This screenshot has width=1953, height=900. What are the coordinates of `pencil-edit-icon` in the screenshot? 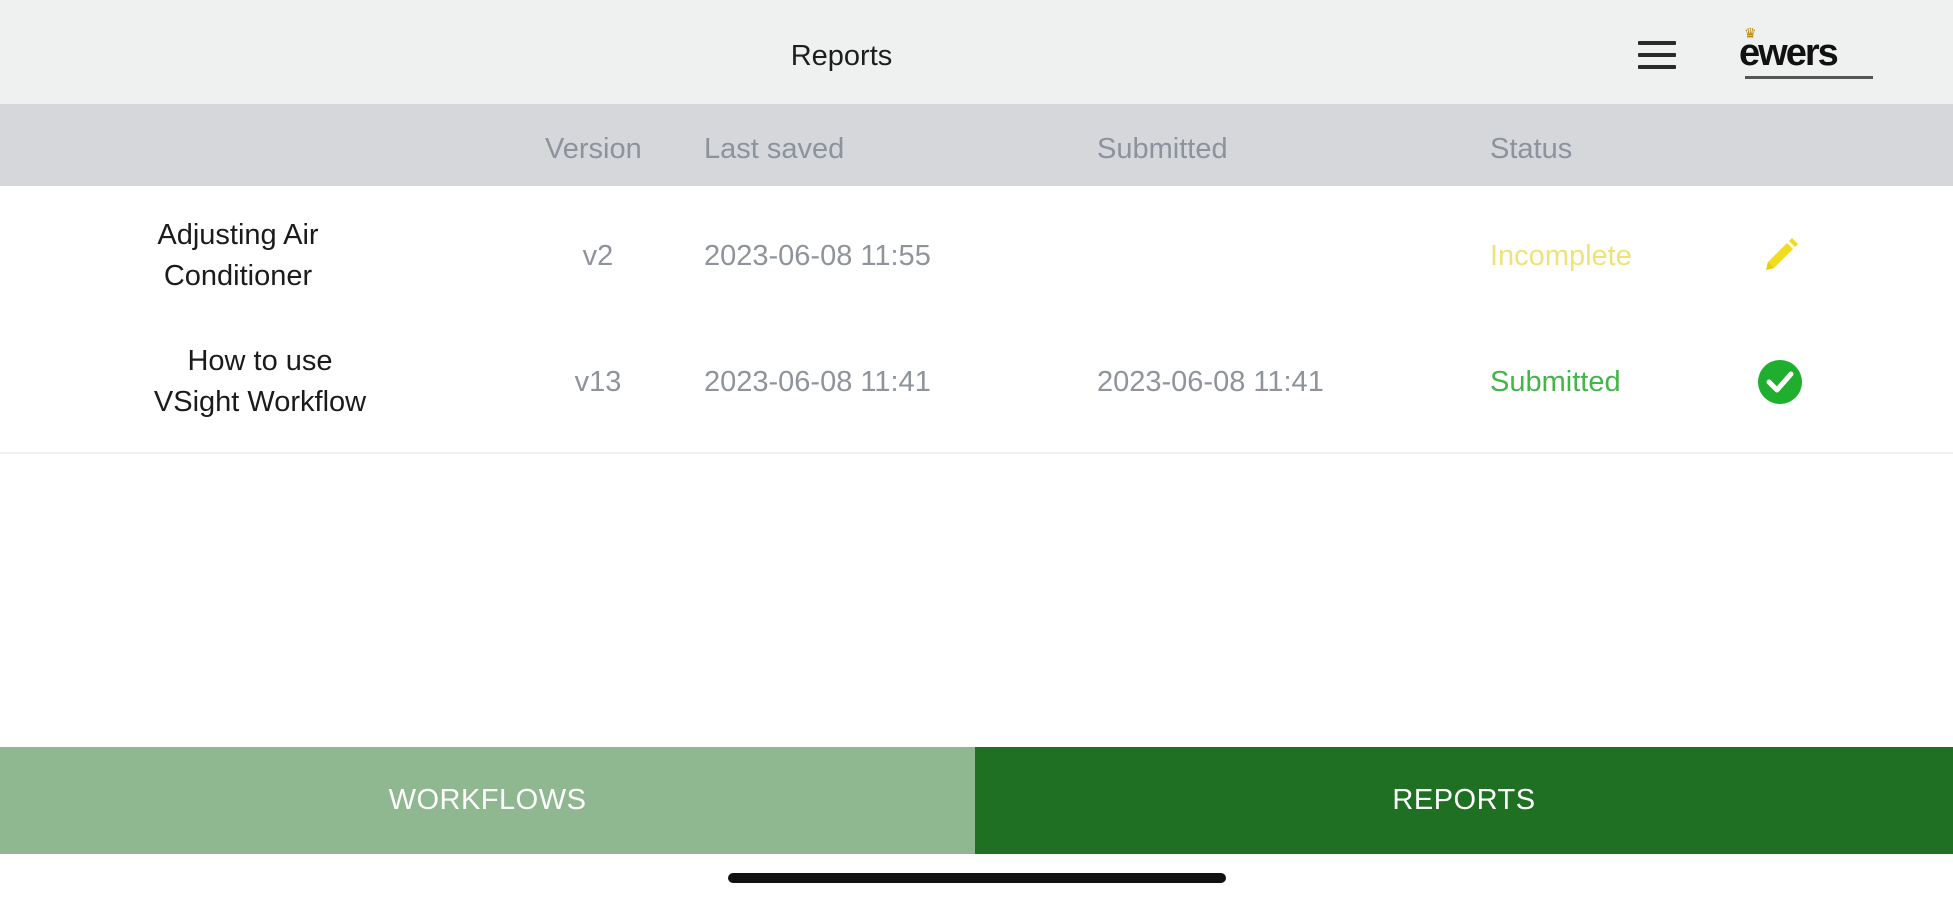 It's located at (1780, 256).